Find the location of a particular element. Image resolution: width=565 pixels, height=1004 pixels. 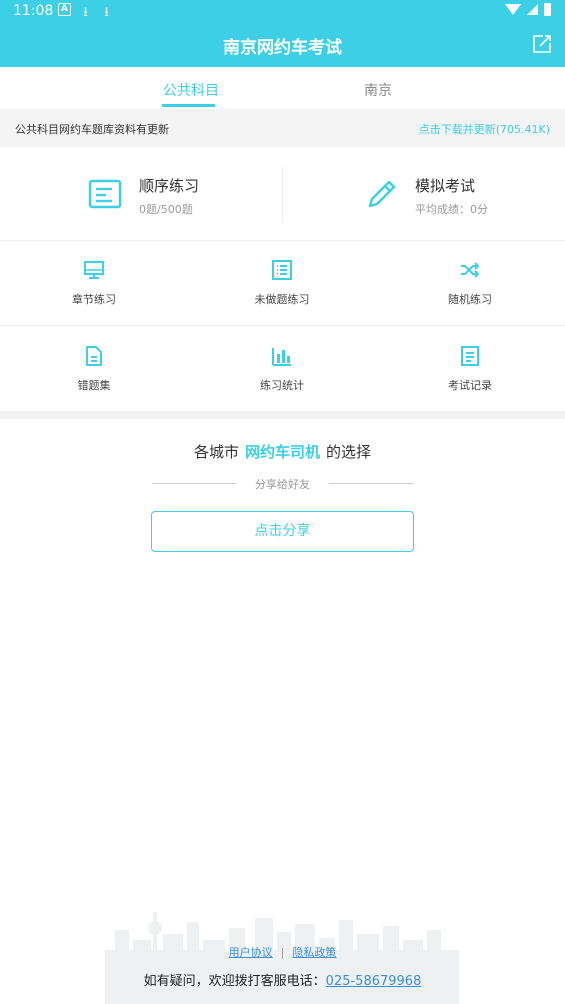

file-icon is located at coordinates (94, 356).